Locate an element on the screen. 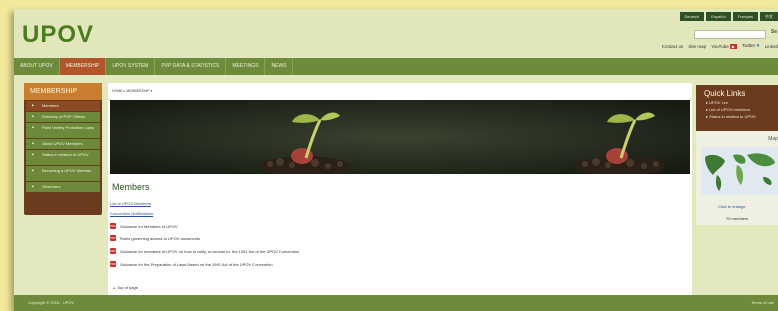 The height and width of the screenshot is (311, 778). twitter-icon: ● is located at coordinates (758, 46).